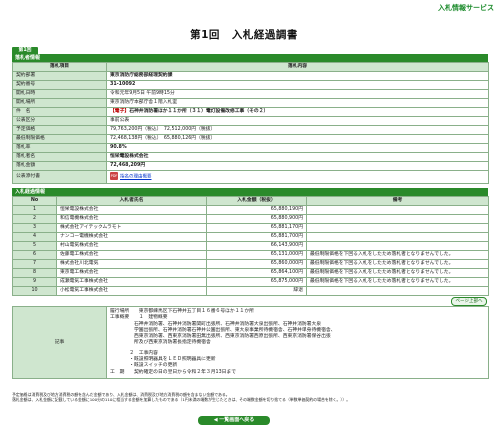 The image size is (500, 433). I want to click on bid-no: 1, so click(34, 210).